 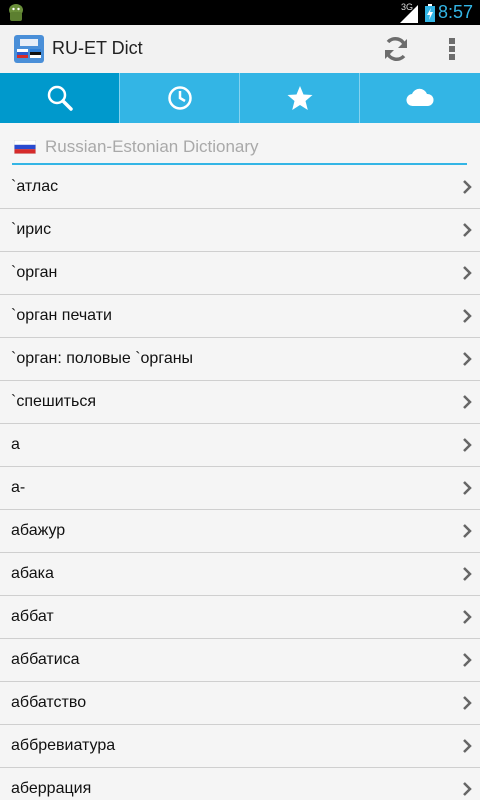 I want to click on list-item: аббревиатура, so click(x=240, y=746).